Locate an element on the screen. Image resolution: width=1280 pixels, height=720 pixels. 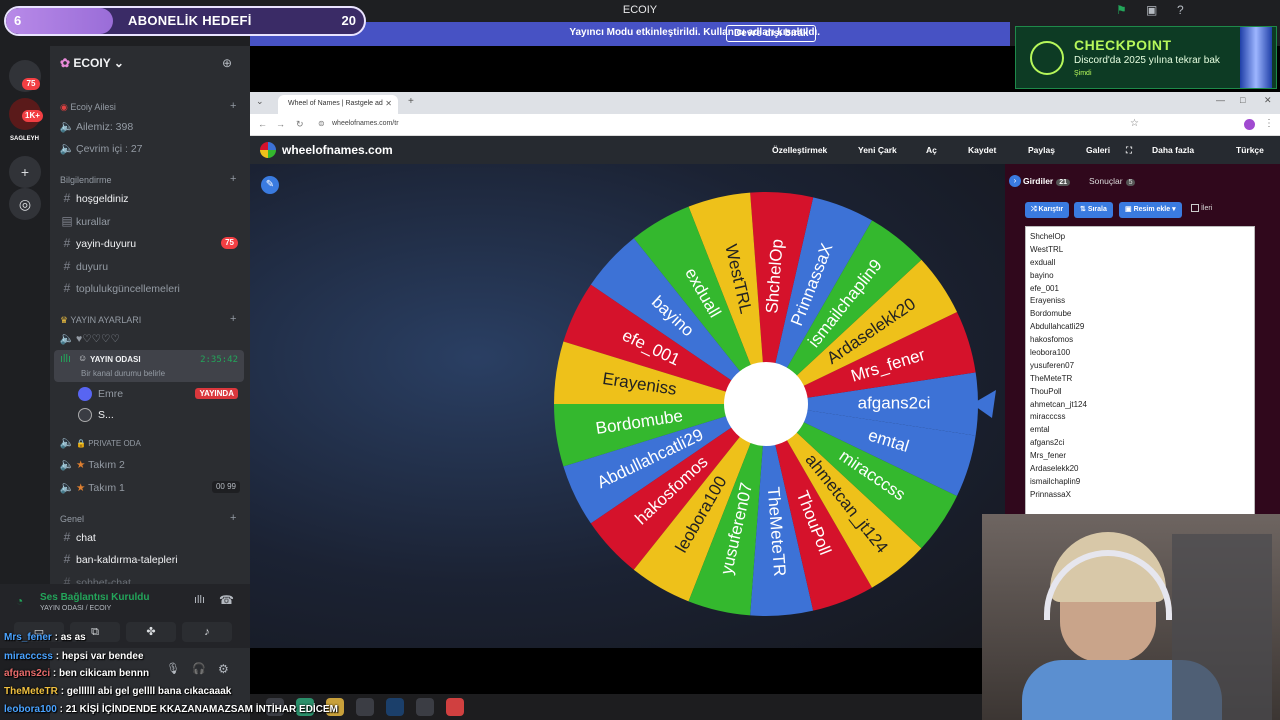
fullscreen-icon: ⛶ is located at coordinates (1129, 150).